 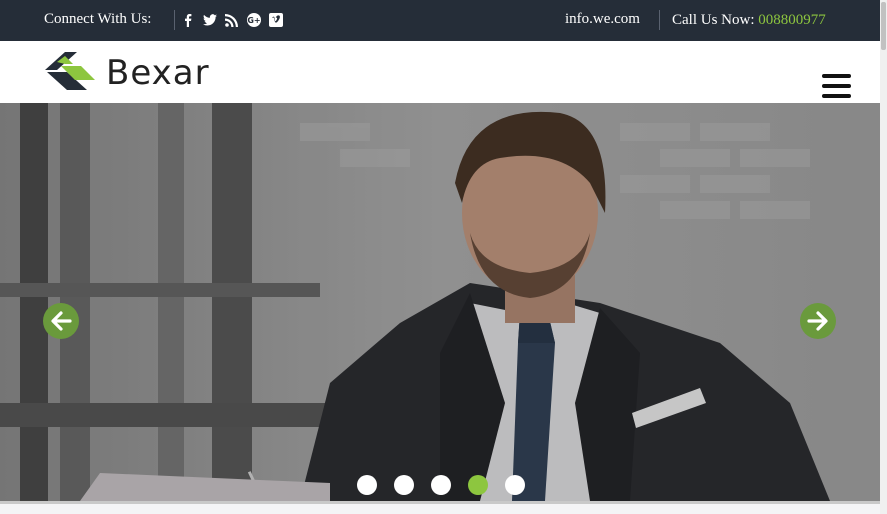 I want to click on arrow-left-icon, so click(x=61, y=321).